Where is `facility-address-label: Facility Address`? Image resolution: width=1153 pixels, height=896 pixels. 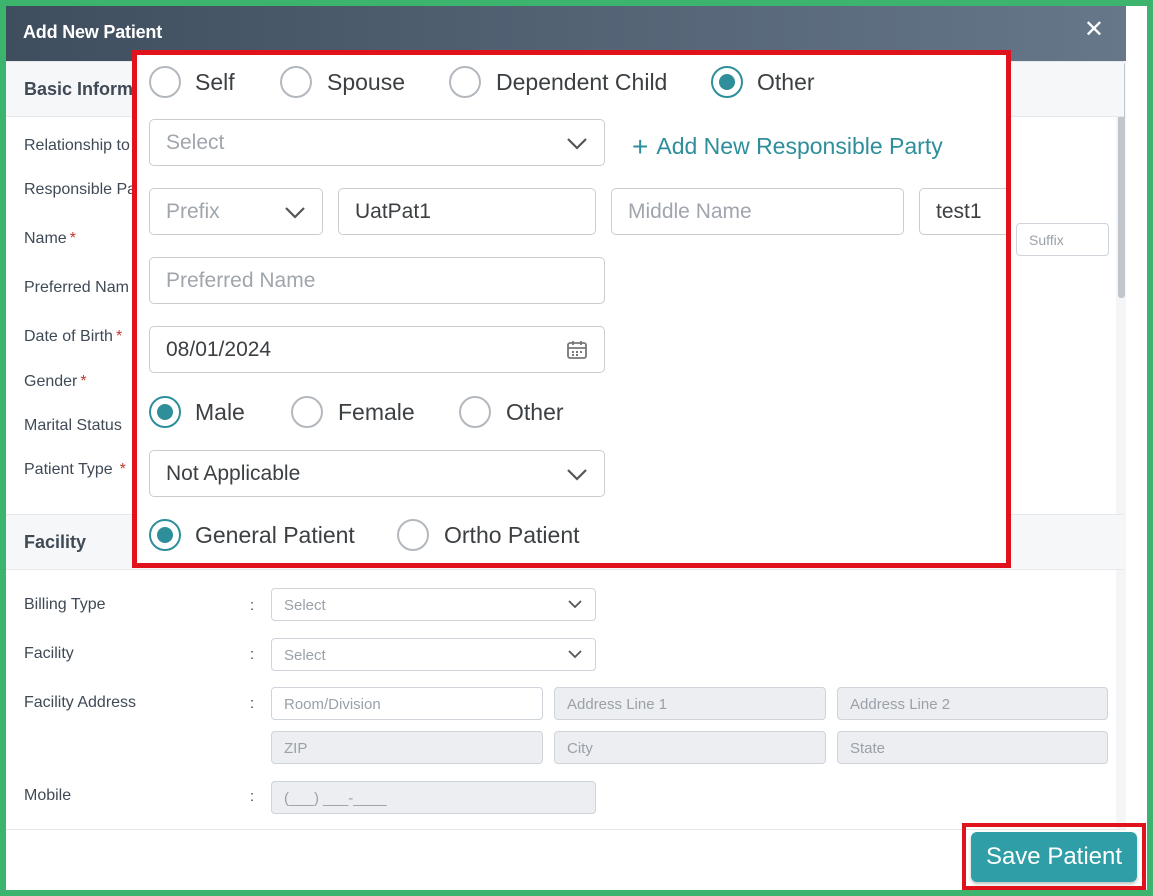
facility-address-label: Facility Address is located at coordinates (80, 702).